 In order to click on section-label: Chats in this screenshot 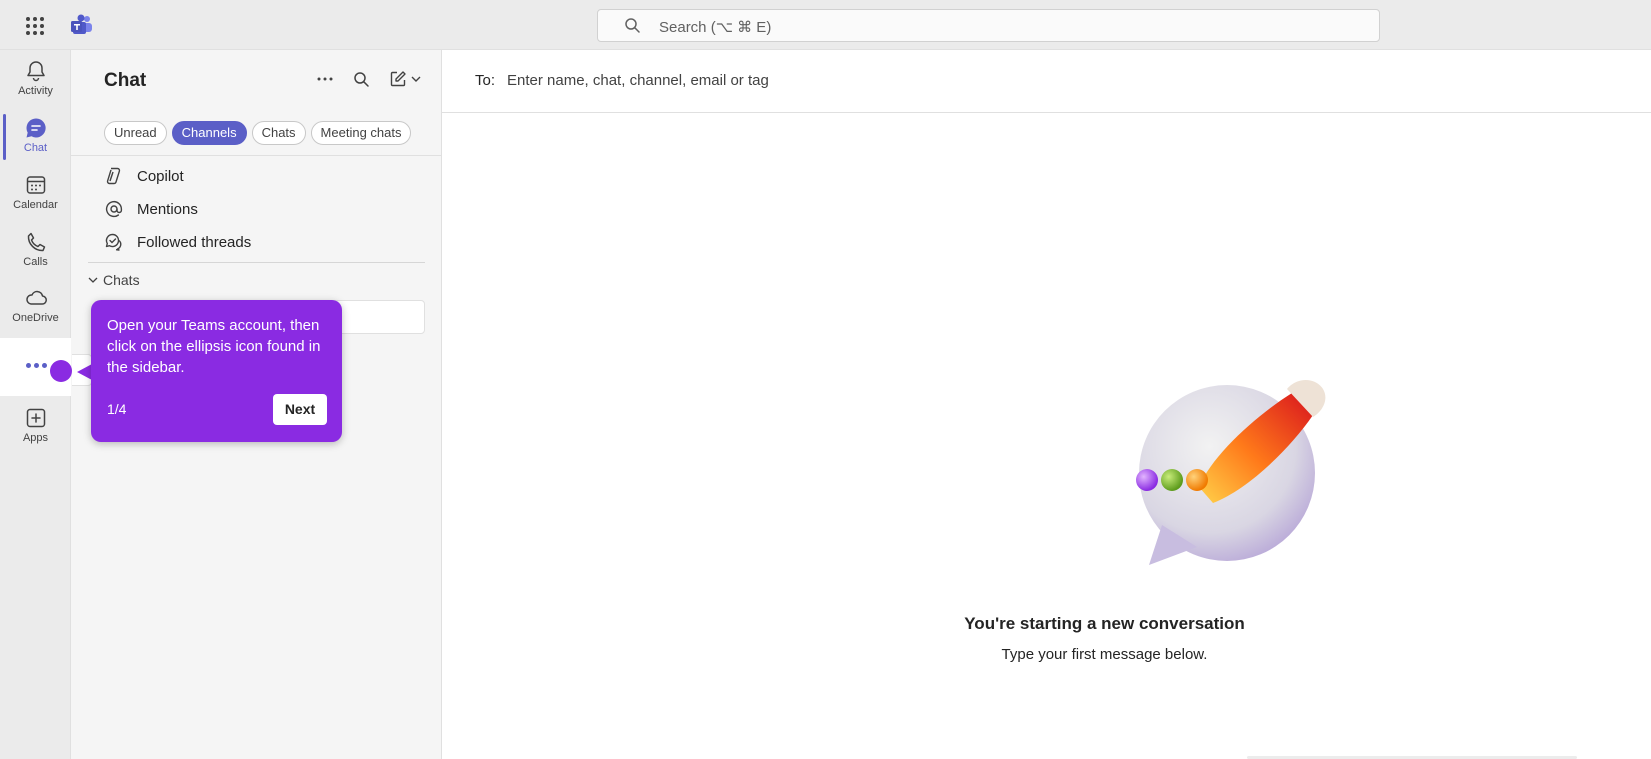, I will do `click(121, 280)`.